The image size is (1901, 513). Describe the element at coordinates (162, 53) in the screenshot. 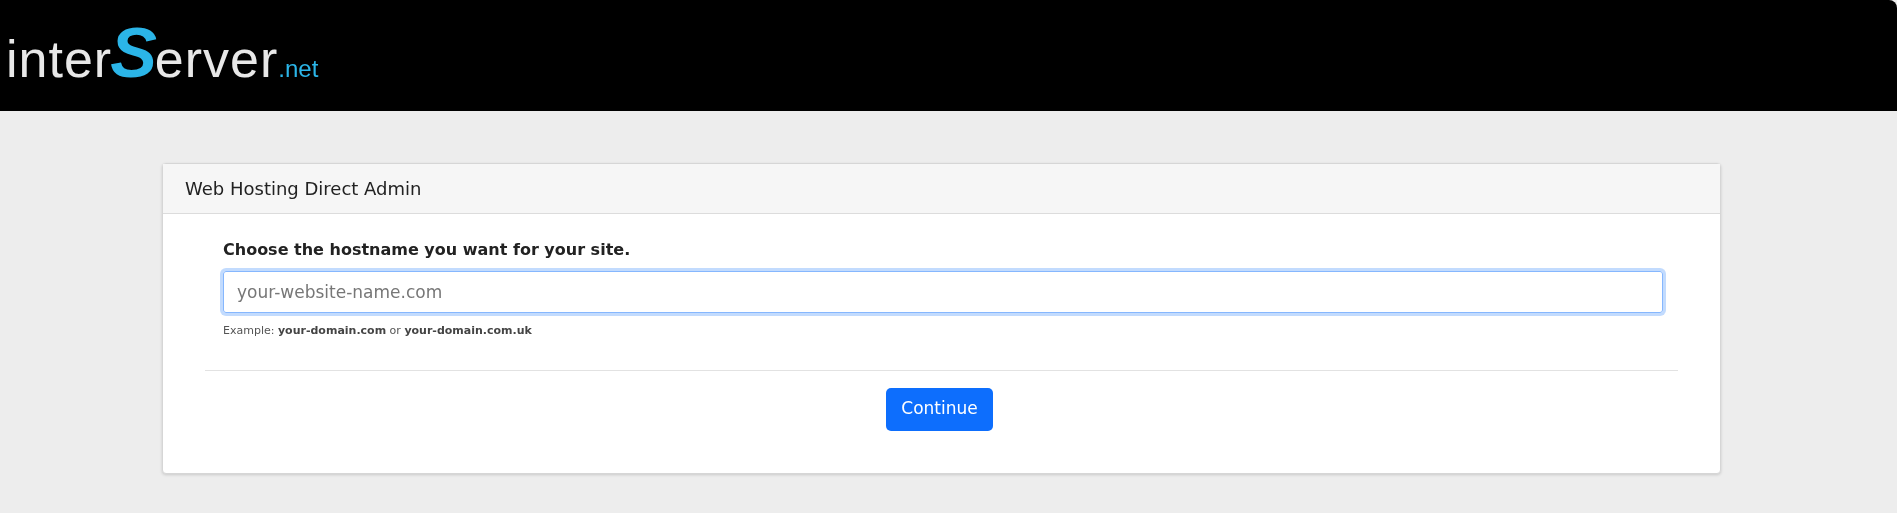

I see `logo: interServer.net` at that location.